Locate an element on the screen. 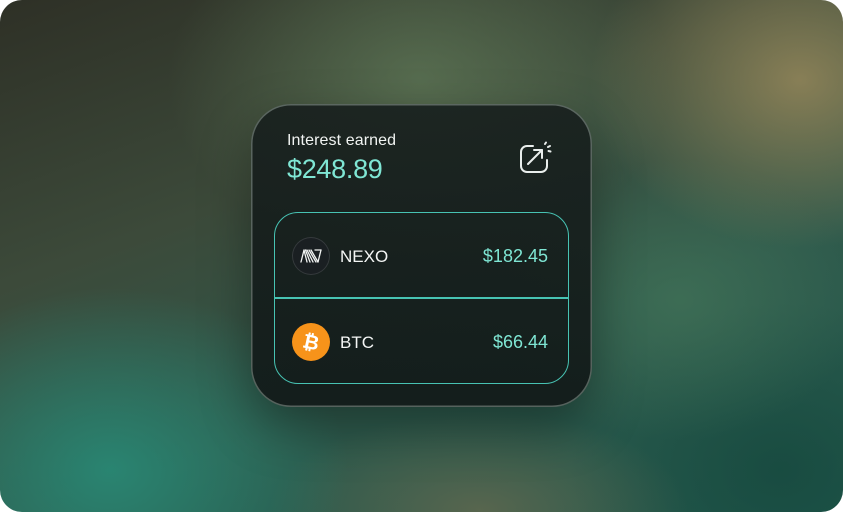 The width and height of the screenshot is (843, 512). asset-name: NEXO is located at coordinates (364, 256).